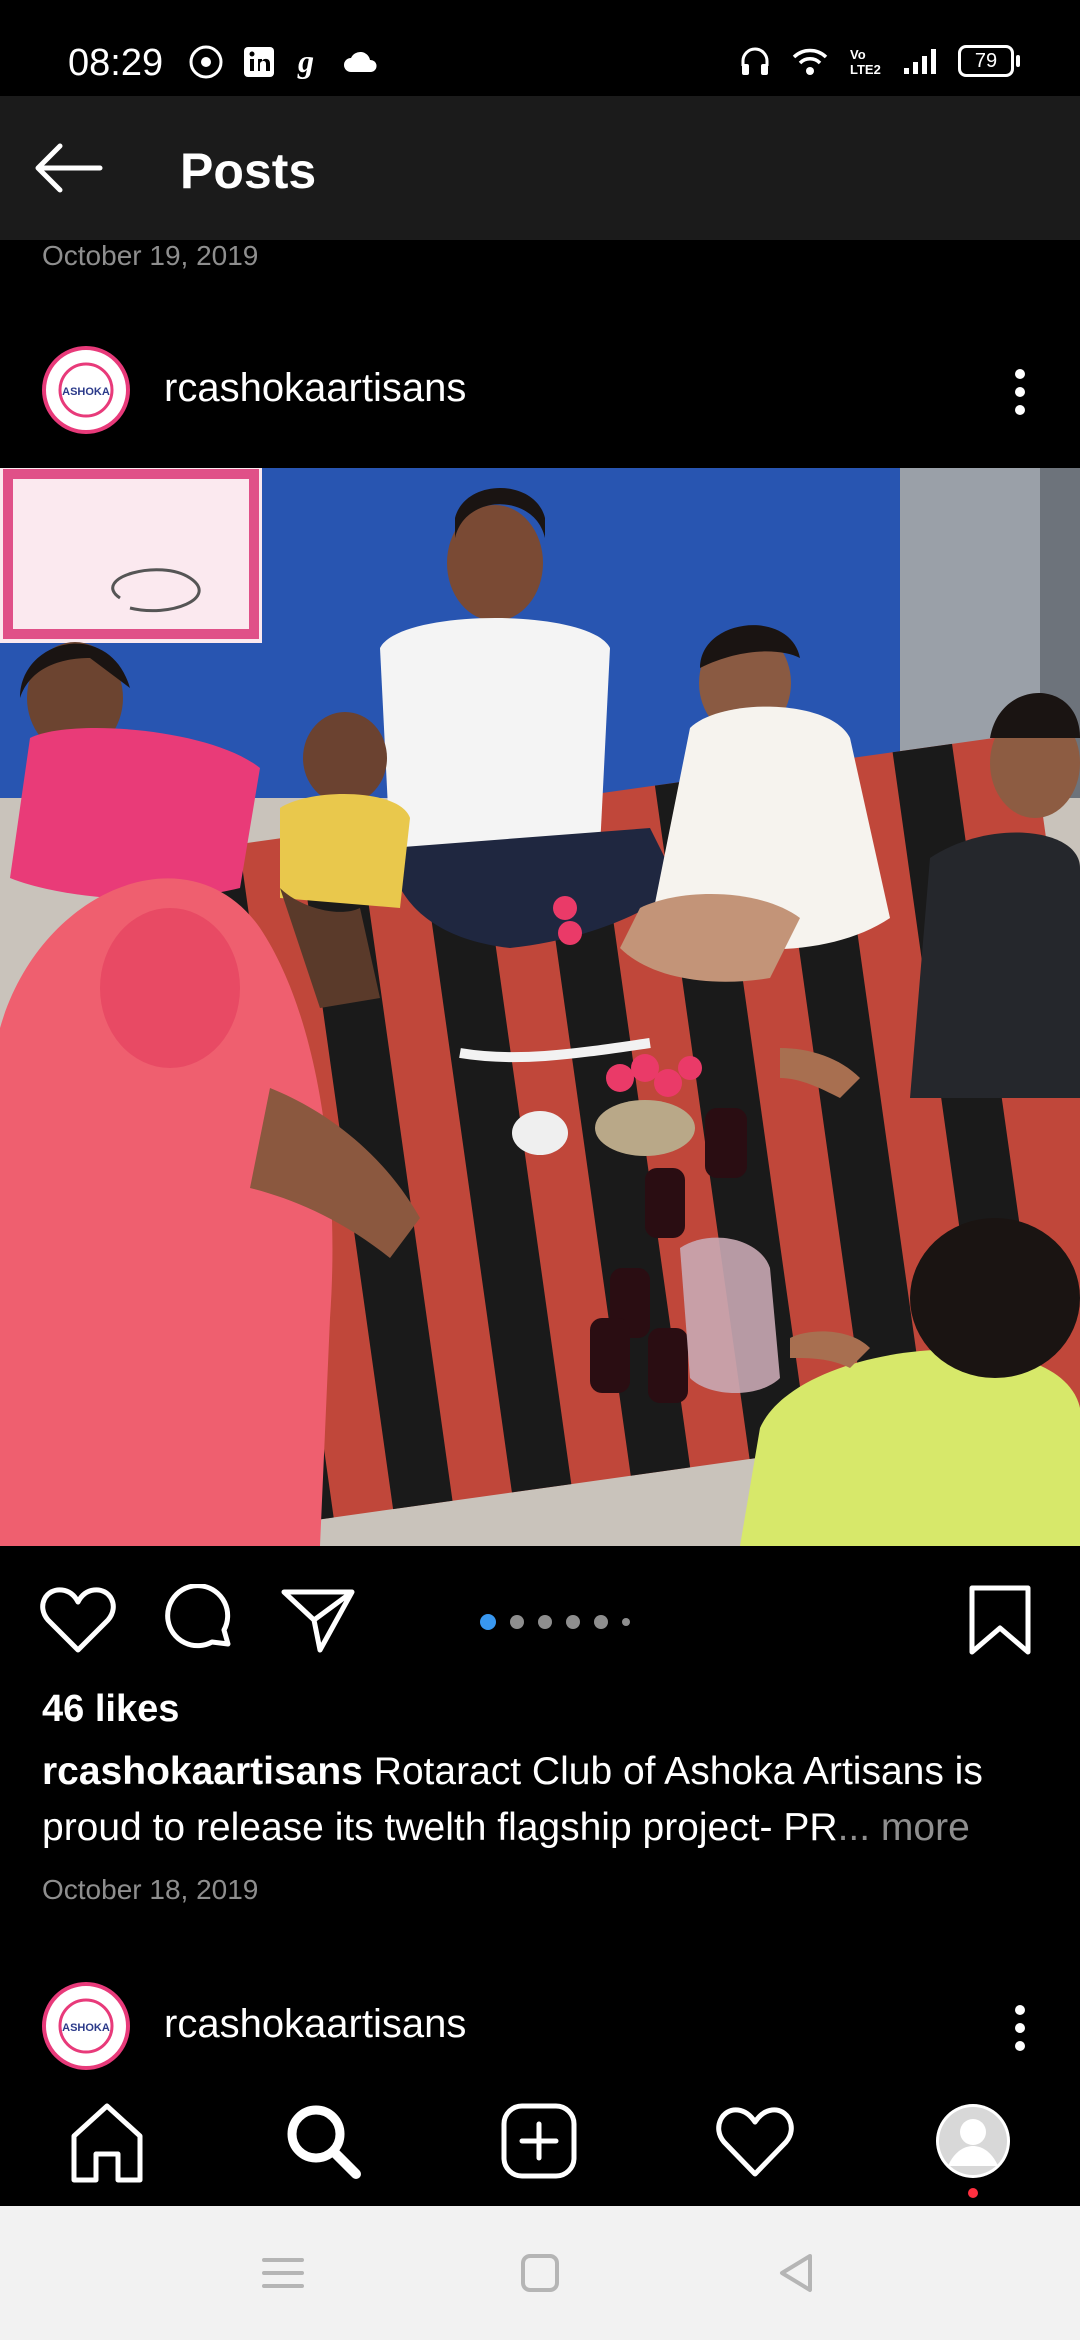 Image resolution: width=1080 pixels, height=2340 pixels. What do you see at coordinates (920, 61) in the screenshot?
I see `signal-icon` at bounding box center [920, 61].